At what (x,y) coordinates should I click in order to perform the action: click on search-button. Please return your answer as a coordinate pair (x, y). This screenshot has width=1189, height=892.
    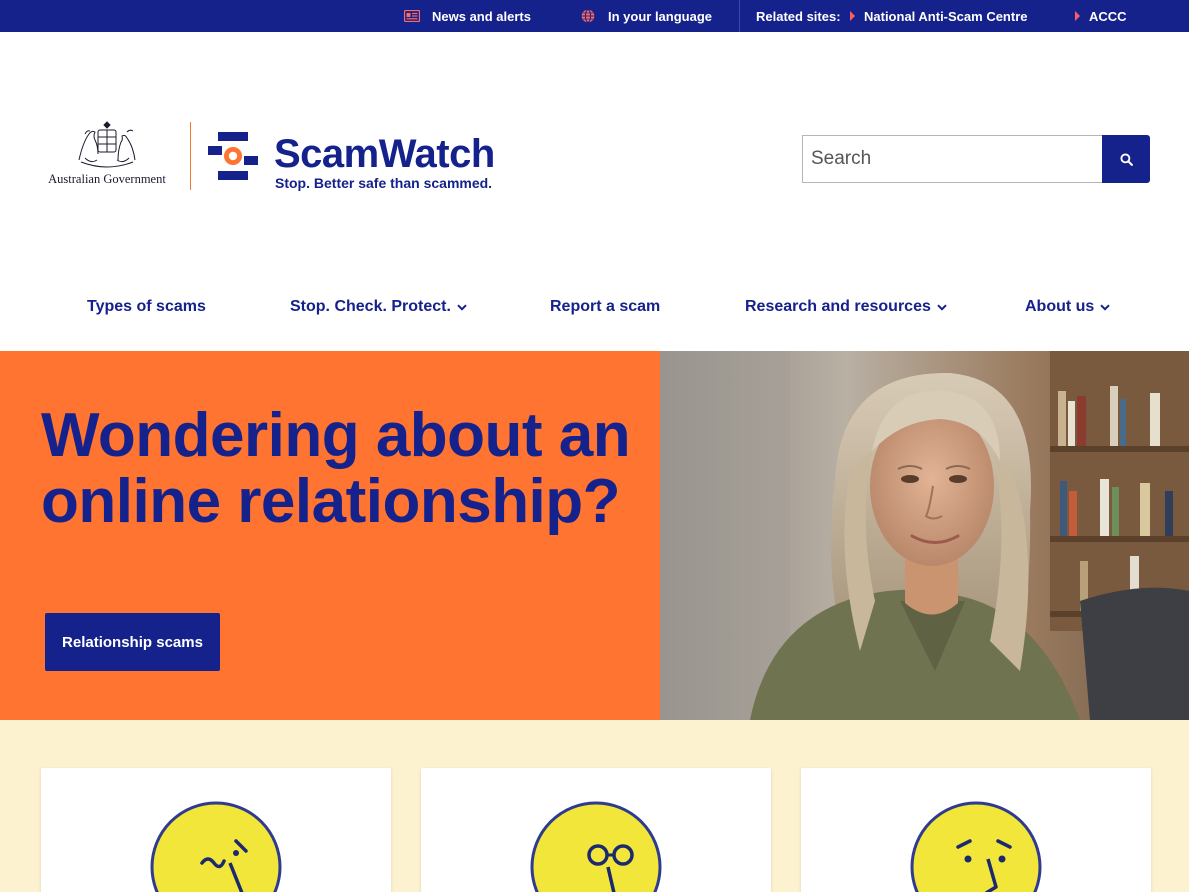
    Looking at the image, I should click on (1126, 159).